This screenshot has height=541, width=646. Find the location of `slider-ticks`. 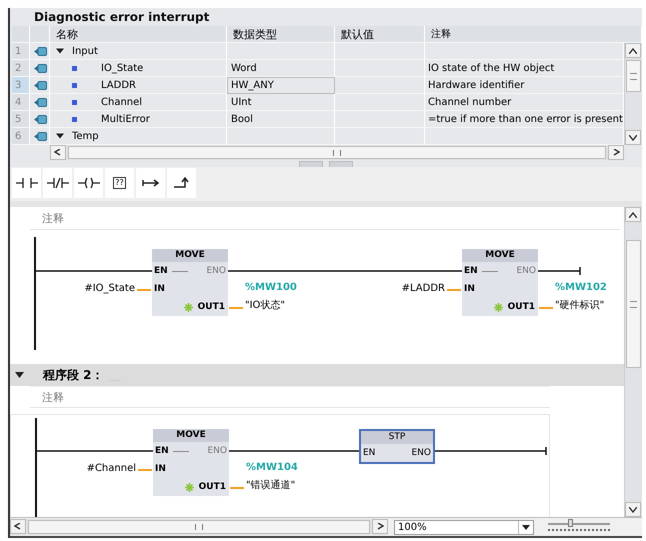

slider-ticks is located at coordinates (579, 529).